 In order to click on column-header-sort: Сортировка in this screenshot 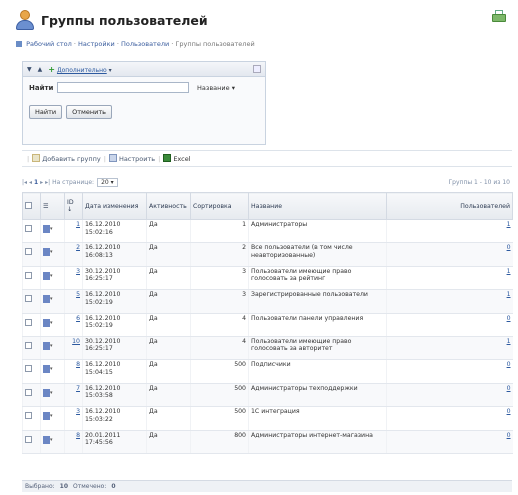, I will do `click(219, 206)`.